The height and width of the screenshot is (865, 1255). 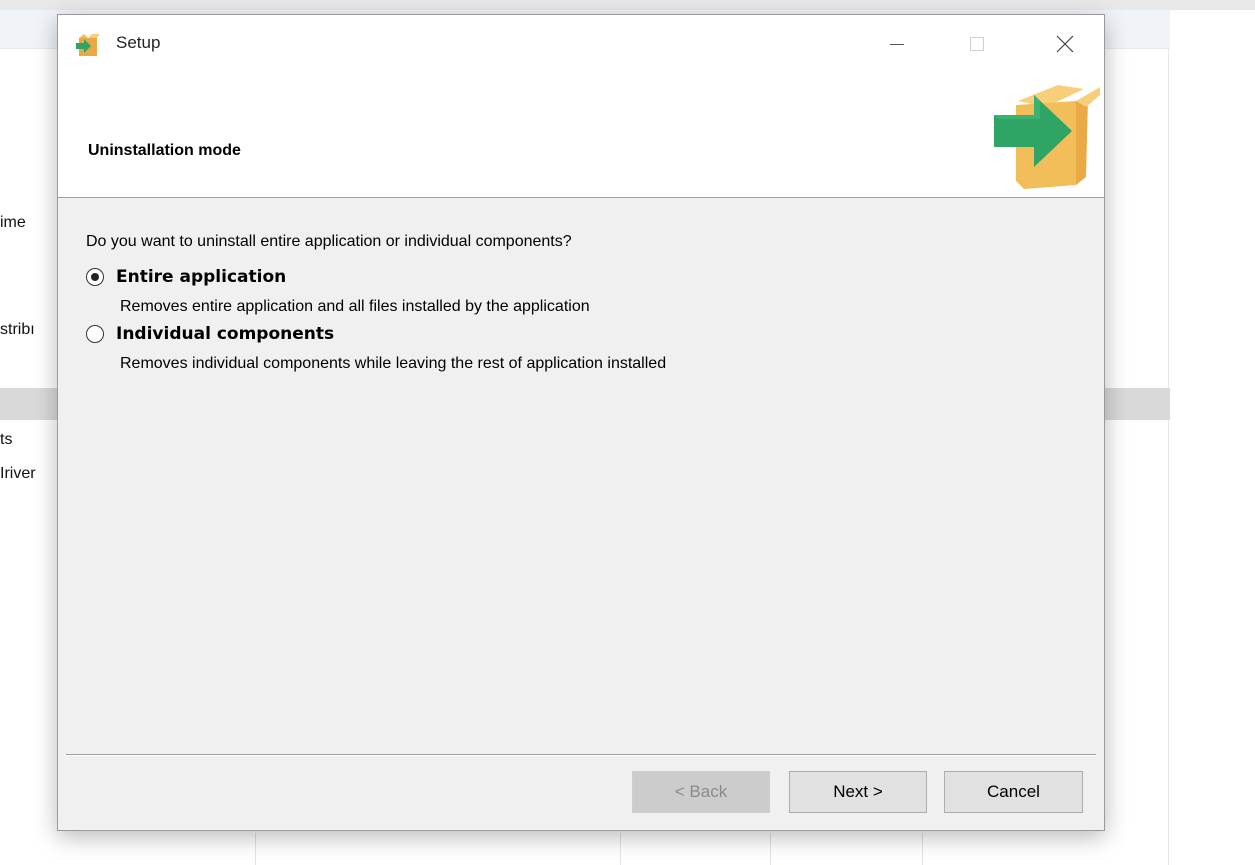 I want to click on maximize-icon, so click(x=977, y=44).